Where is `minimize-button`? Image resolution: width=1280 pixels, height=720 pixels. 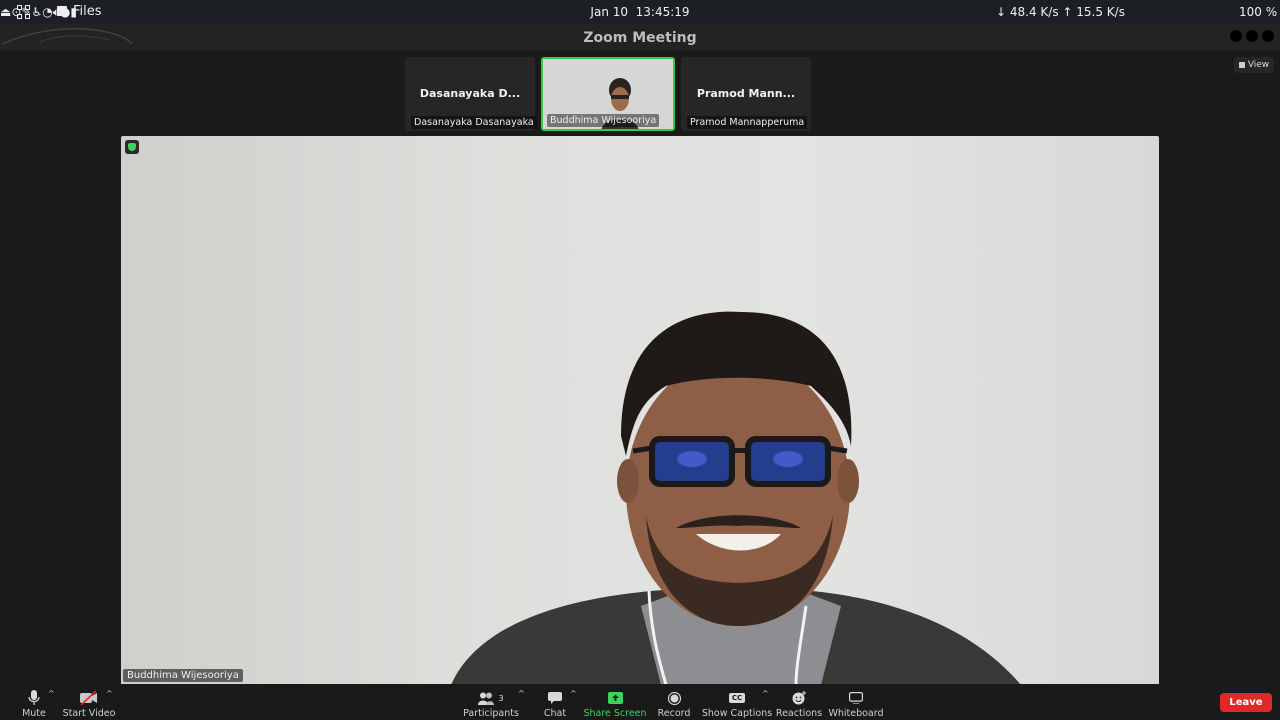
minimize-button is located at coordinates (1236, 36).